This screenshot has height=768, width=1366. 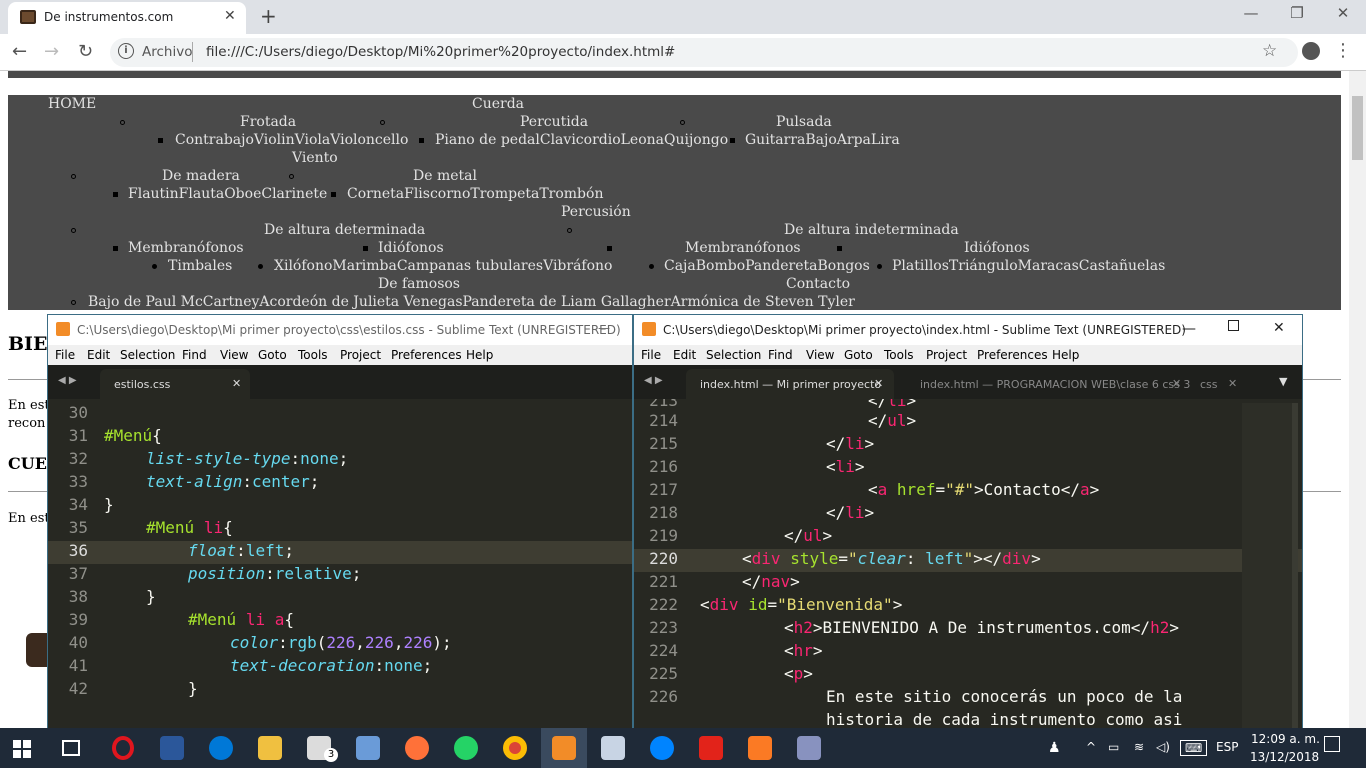 What do you see at coordinates (498, 104) in the screenshot?
I see `nav-cuerda-link: Cuerda` at bounding box center [498, 104].